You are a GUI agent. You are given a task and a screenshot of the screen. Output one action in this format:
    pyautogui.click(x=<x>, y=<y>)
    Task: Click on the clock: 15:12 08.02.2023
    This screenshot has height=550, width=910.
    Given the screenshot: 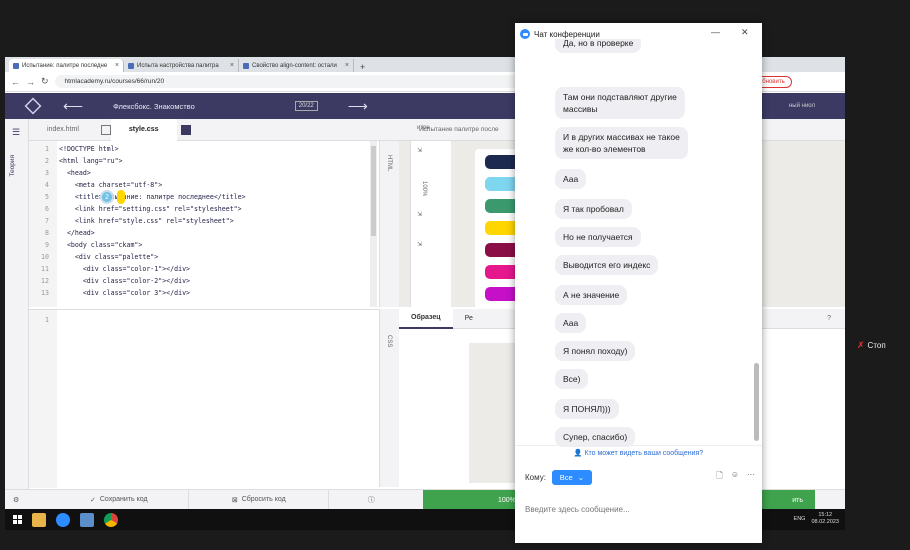 What is the action you would take?
    pyautogui.click(x=825, y=519)
    